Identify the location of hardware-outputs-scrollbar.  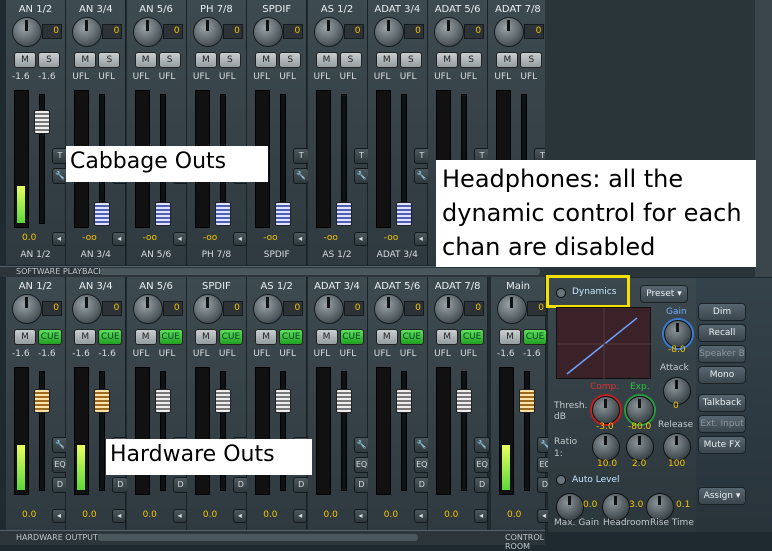
(258, 537).